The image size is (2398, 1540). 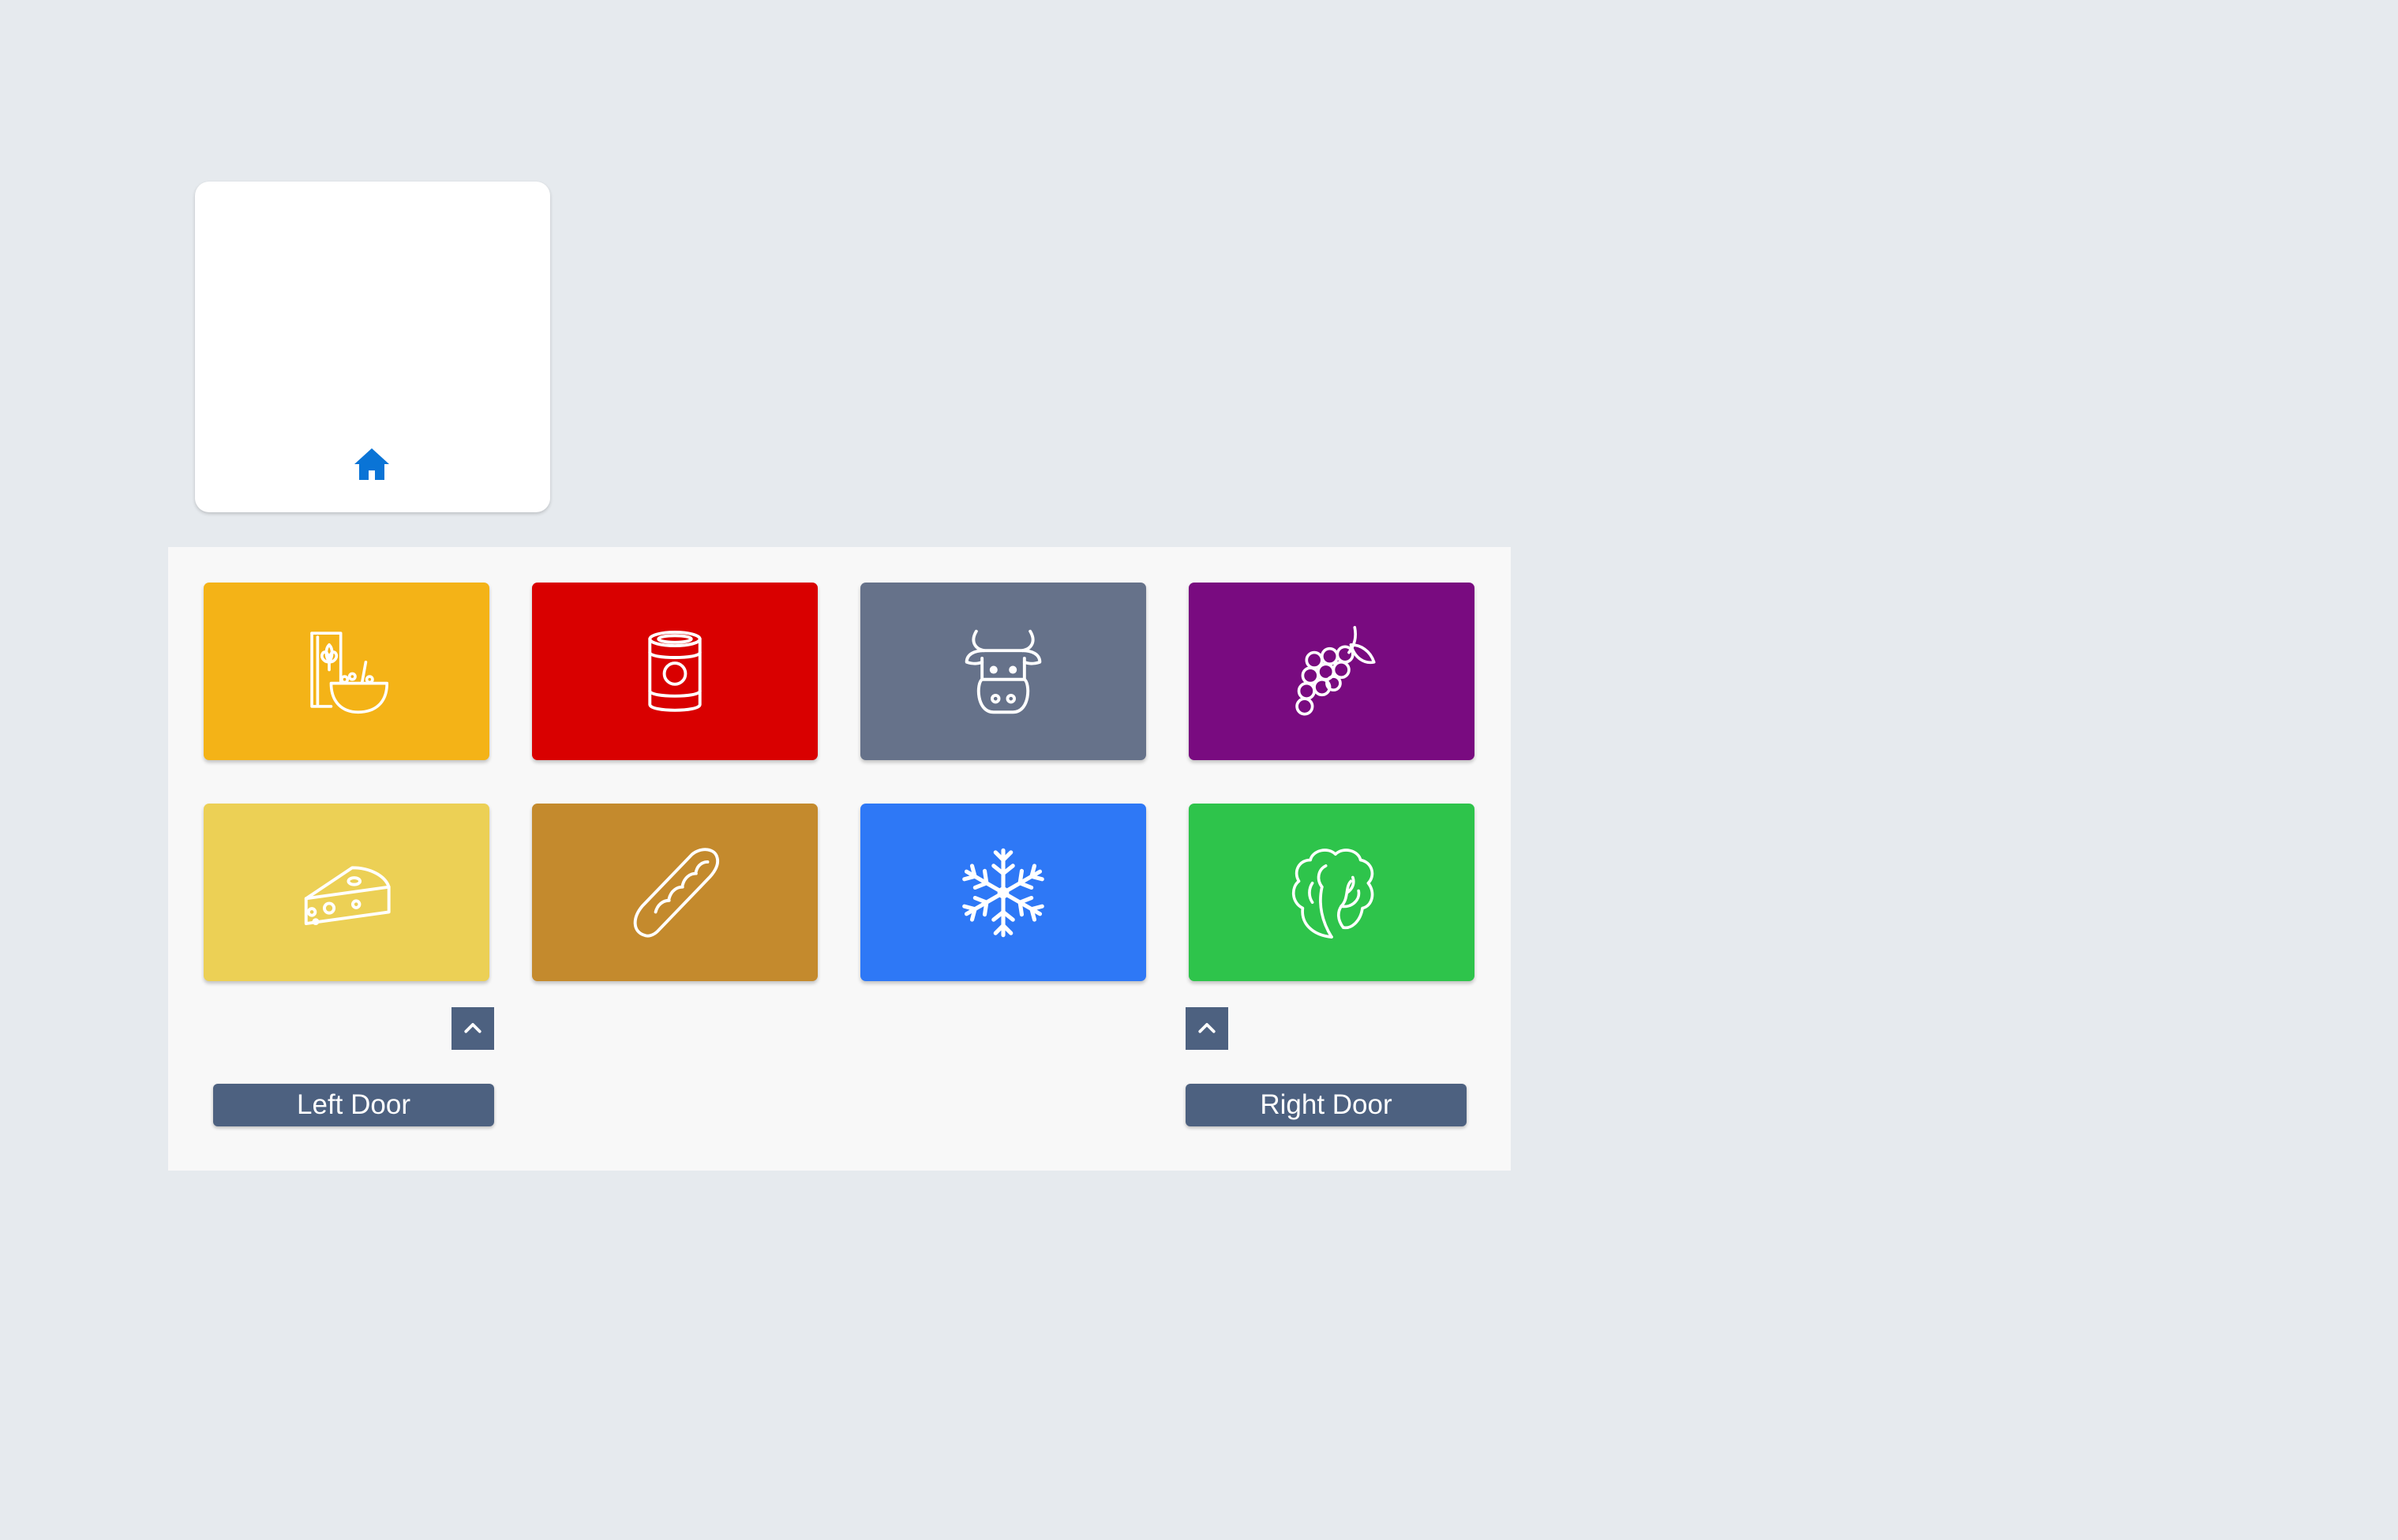 I want to click on tile-fruit, so click(x=1331, y=672).